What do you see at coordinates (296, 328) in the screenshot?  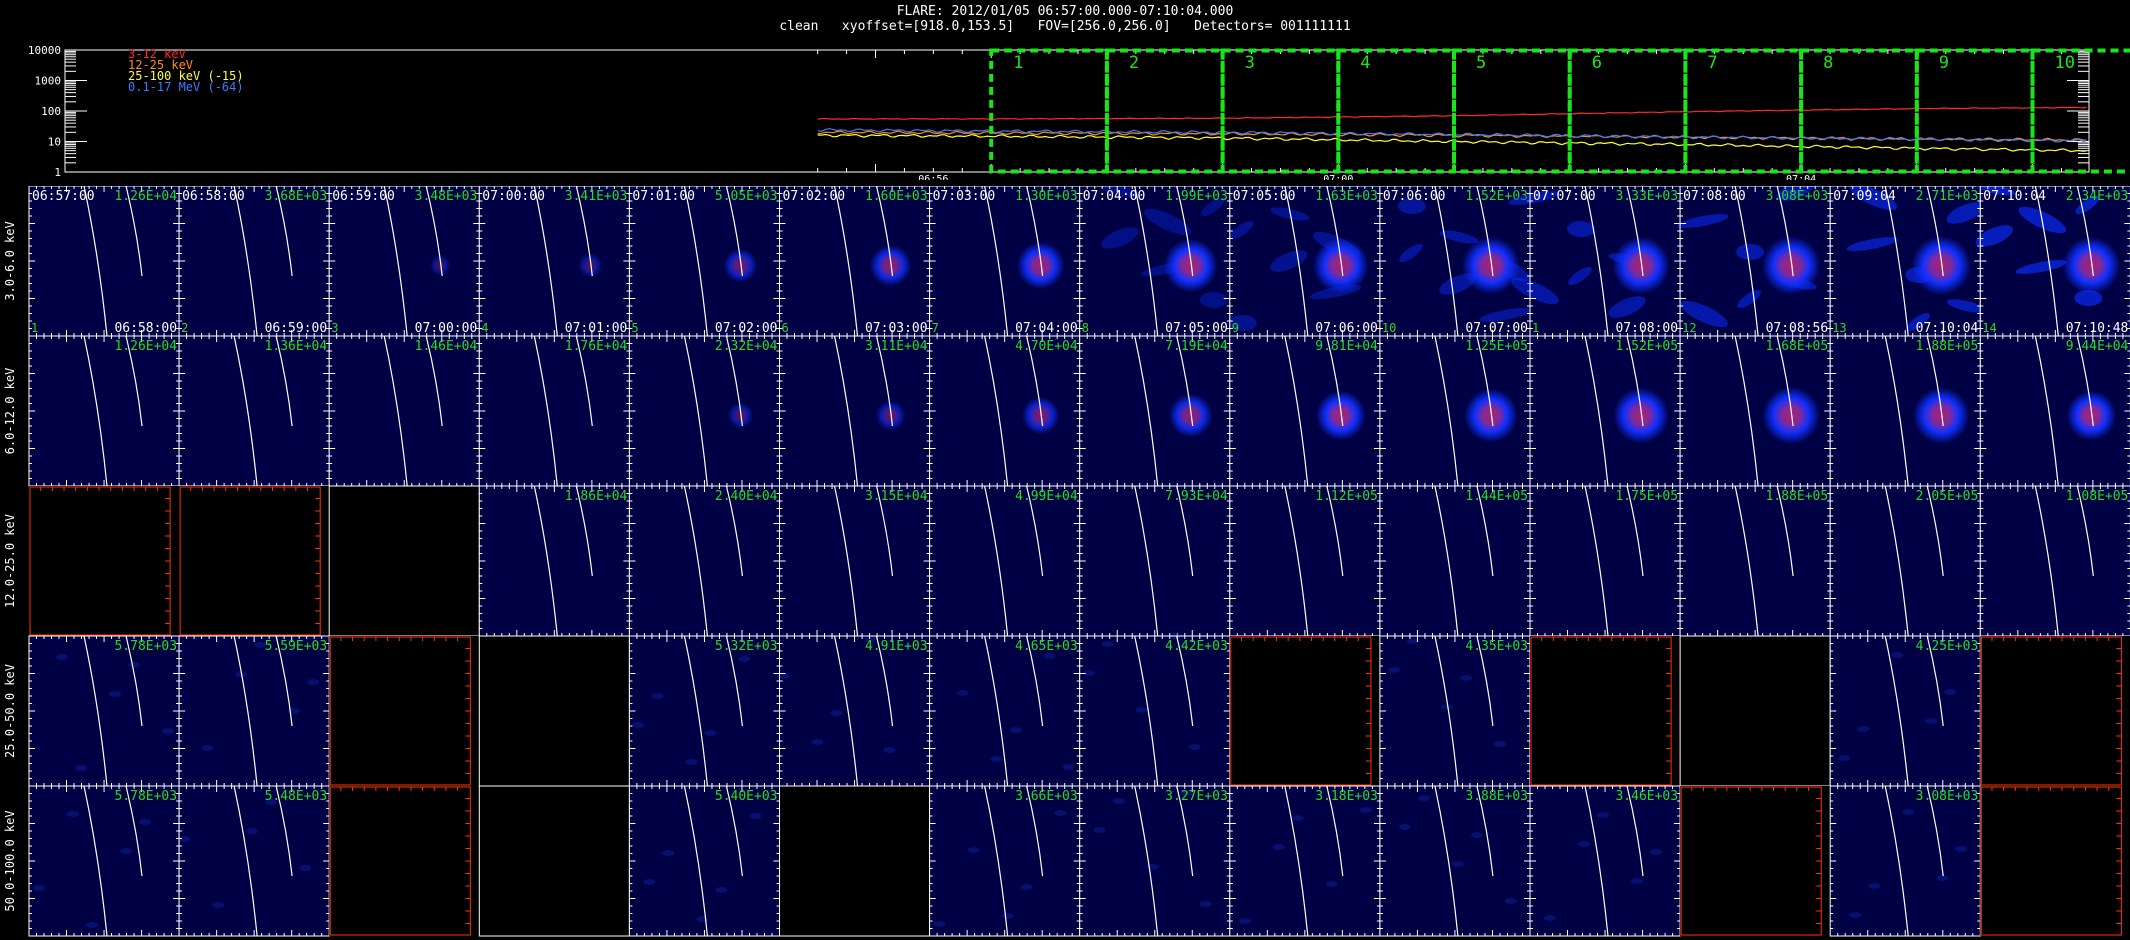 I see `end-time-label: 06:59:00` at bounding box center [296, 328].